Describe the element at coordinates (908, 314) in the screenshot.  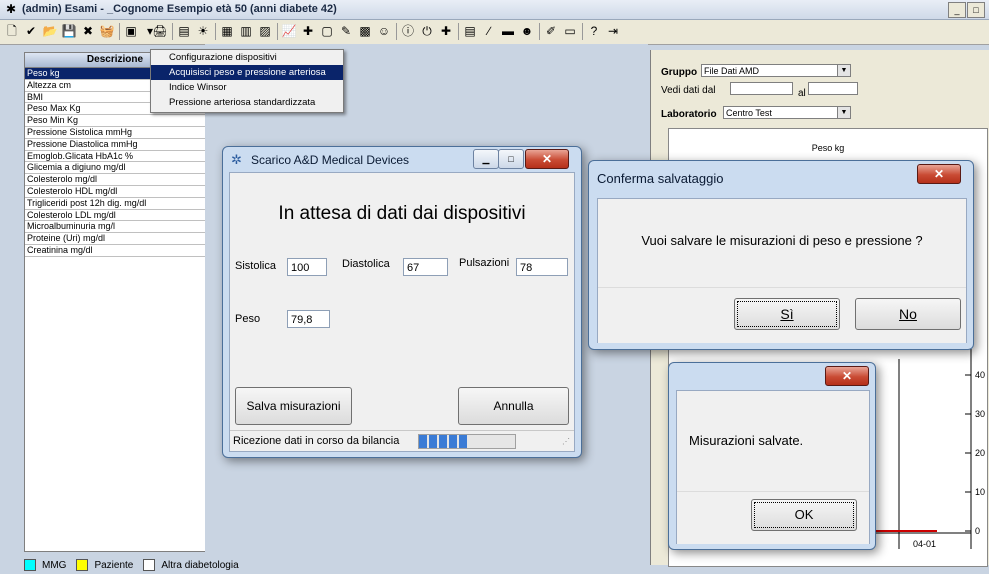
I see `no-button: No` at that location.